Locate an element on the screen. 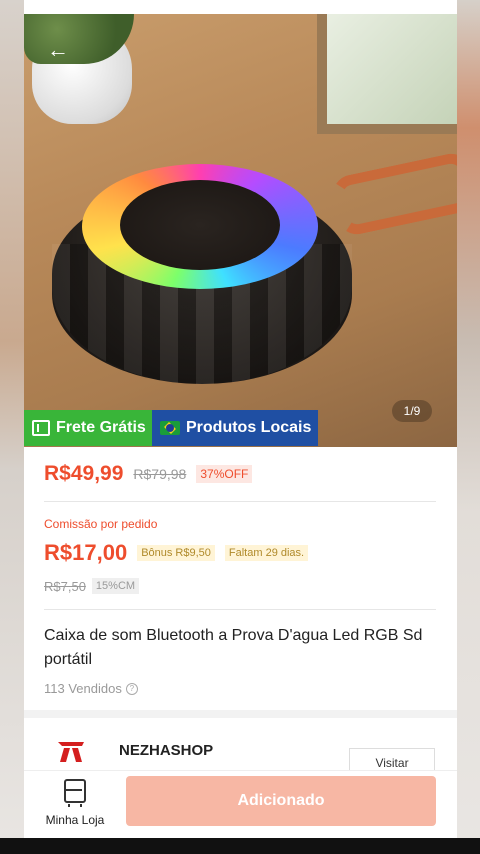 The width and height of the screenshot is (480, 854). visit-shop-button: Visitar is located at coordinates (392, 760).